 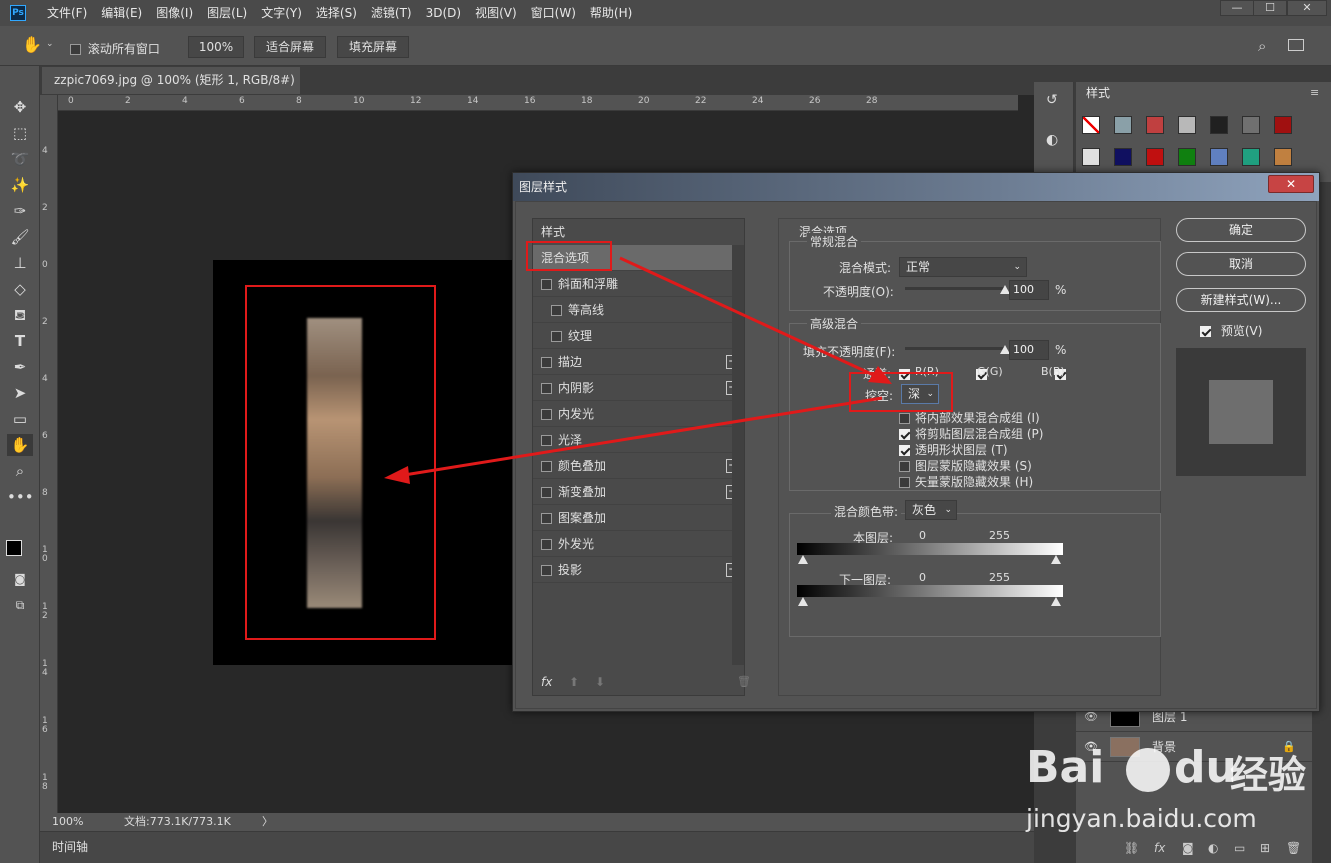 I want to click on menu-window: 窗口(W), so click(x=553, y=13).